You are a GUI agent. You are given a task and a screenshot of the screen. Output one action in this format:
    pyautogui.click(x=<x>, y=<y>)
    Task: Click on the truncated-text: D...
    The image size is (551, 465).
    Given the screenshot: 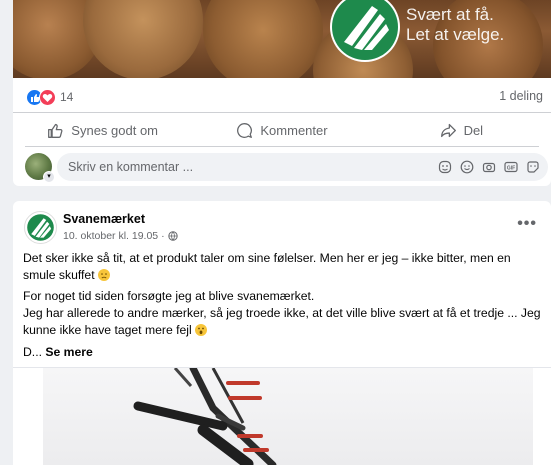 What is the action you would take?
    pyautogui.click(x=32, y=352)
    